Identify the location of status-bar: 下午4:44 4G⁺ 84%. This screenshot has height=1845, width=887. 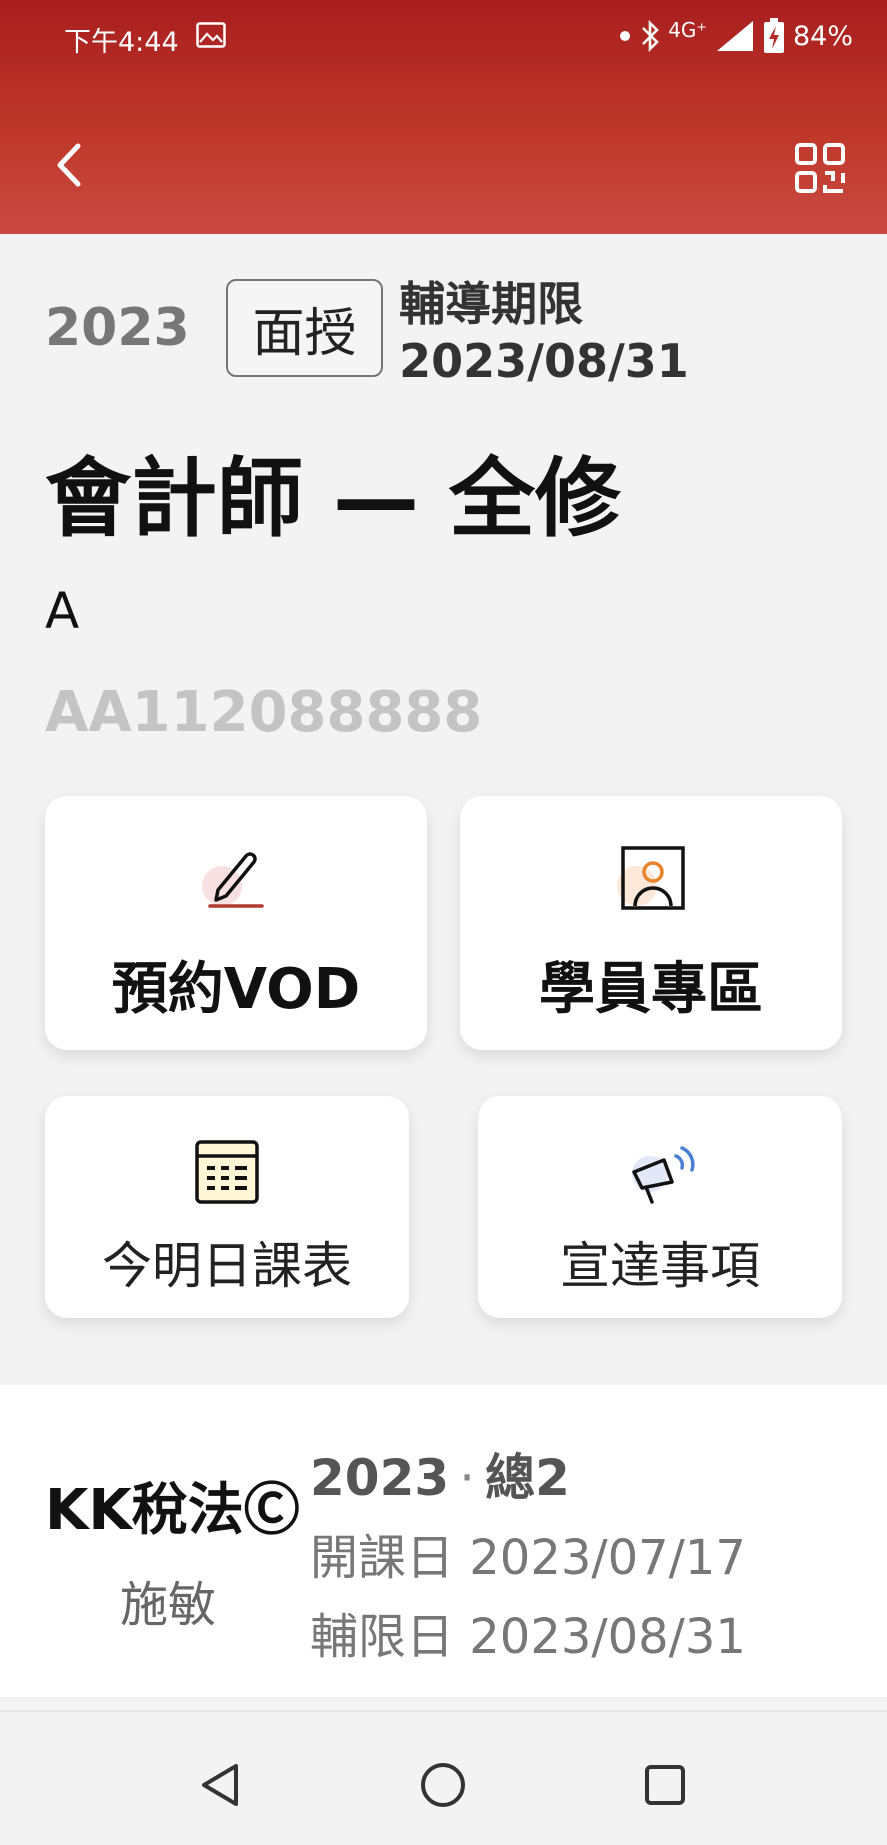
(443, 38).